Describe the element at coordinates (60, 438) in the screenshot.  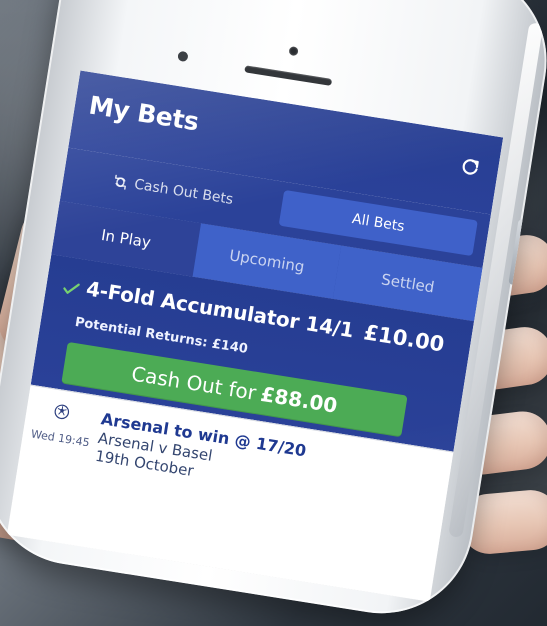
I see `kickoff-time: Wed 19:45` at that location.